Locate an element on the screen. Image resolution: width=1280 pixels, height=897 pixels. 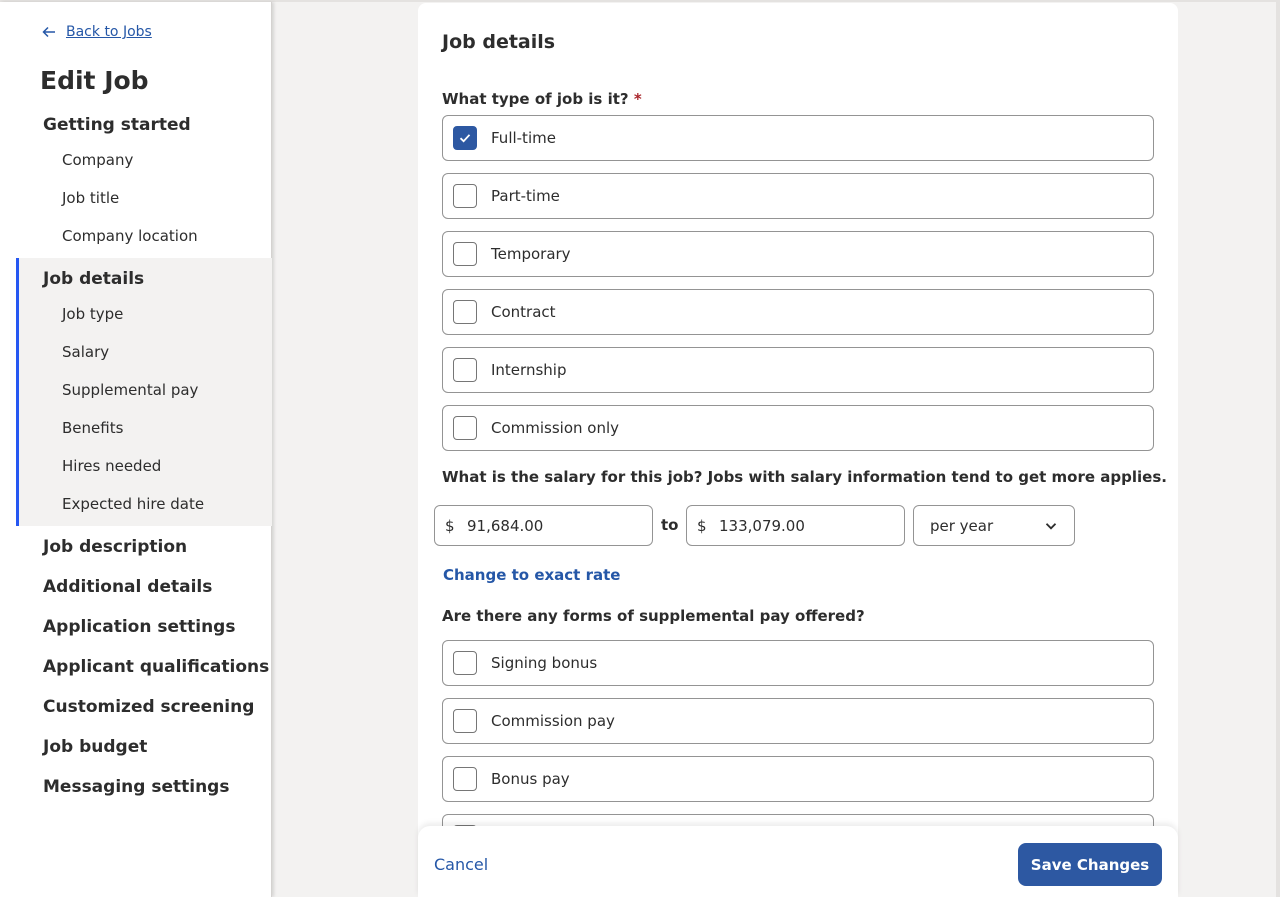
arrow-left-icon is located at coordinates (48, 32).